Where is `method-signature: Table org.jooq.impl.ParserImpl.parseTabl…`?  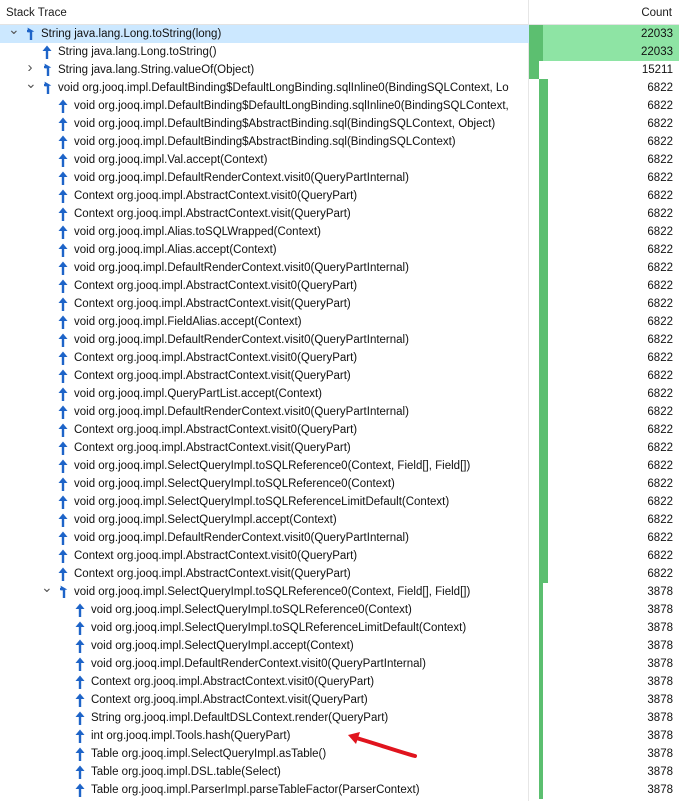 method-signature: Table org.jooq.impl.ParserImpl.parseTabl… is located at coordinates (255, 790).